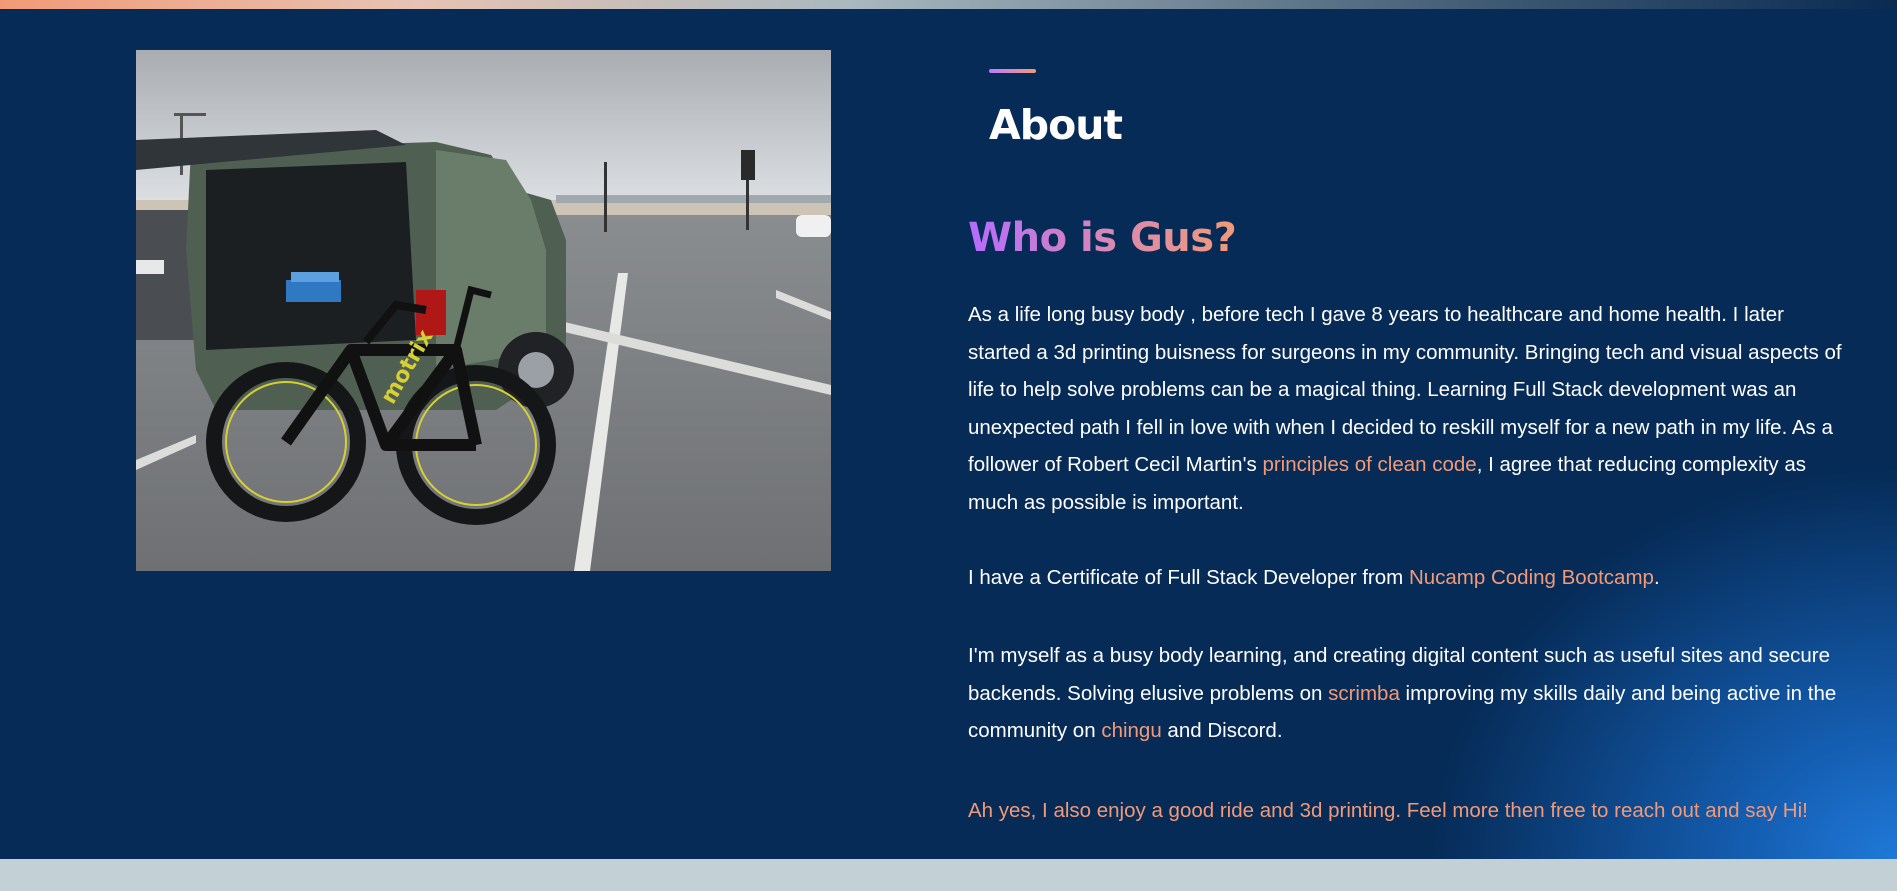 Image resolution: width=1897 pixels, height=891 pixels. I want to click on bio-text: ., so click(1656, 577).